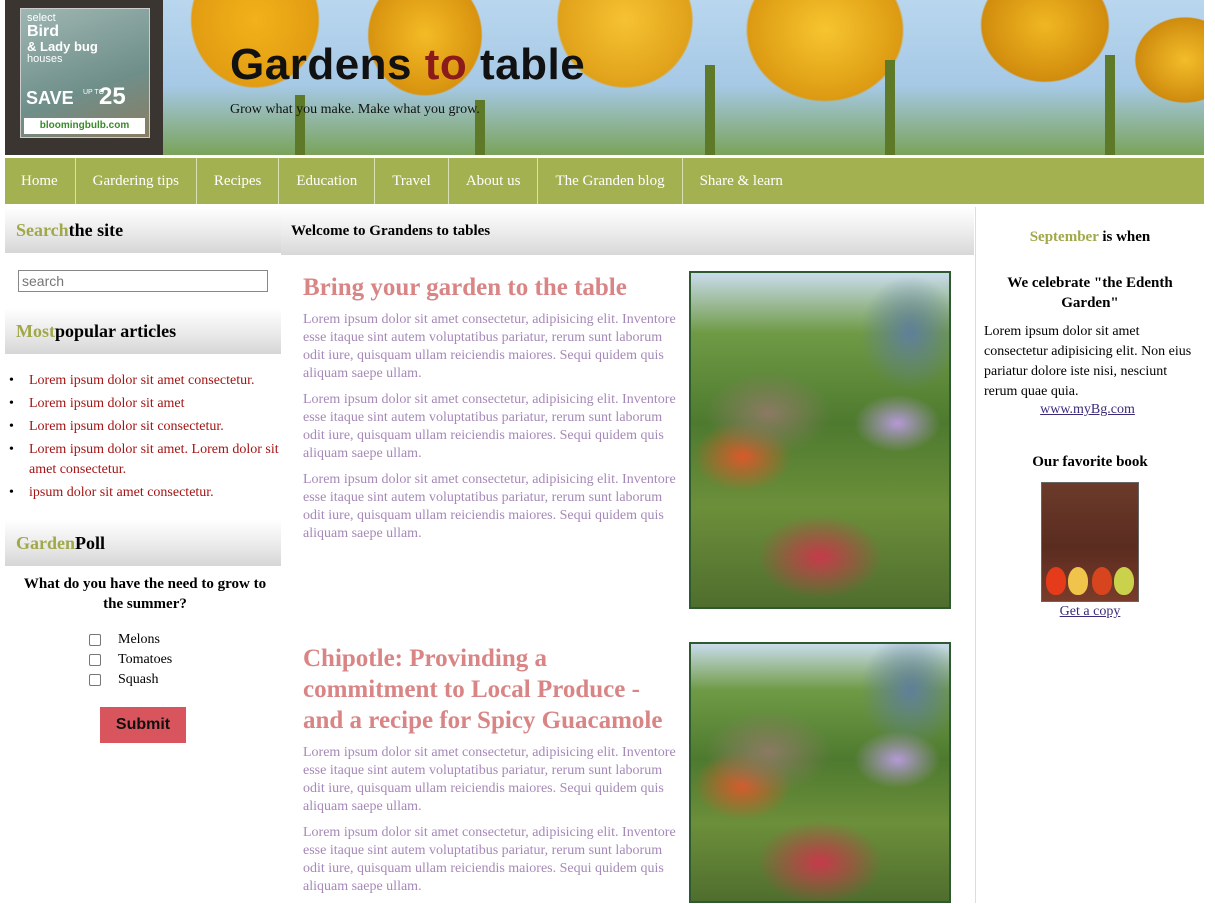 The width and height of the screenshot is (1215, 904). Describe the element at coordinates (144, 381) in the screenshot. I see `popular-article-link: Lorem ipsum dolor sit amet consectetur.` at that location.